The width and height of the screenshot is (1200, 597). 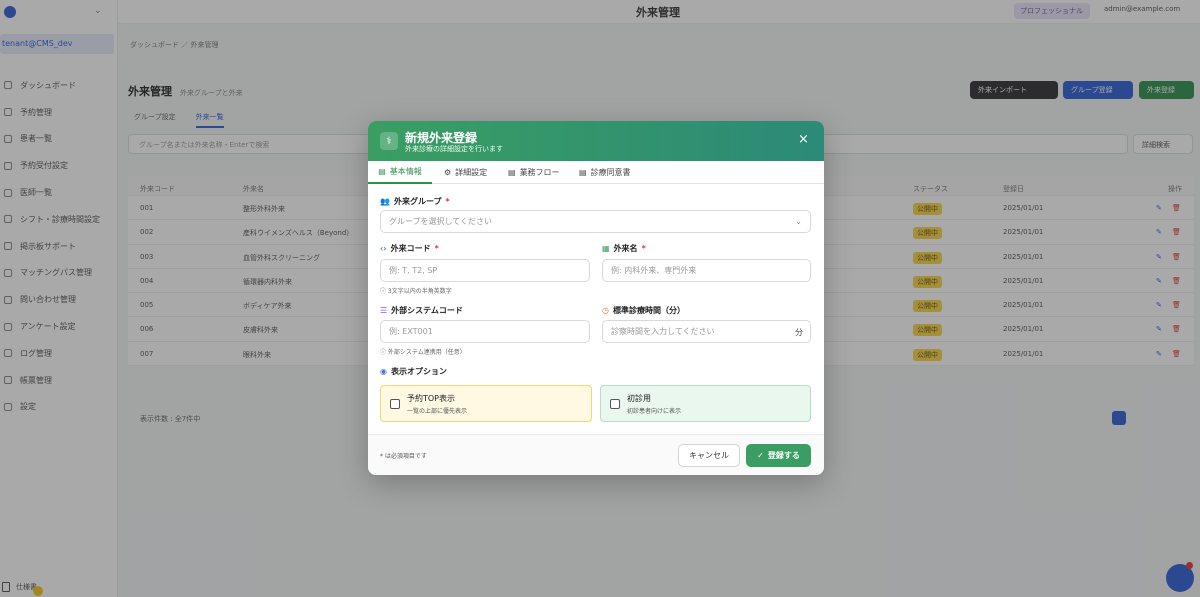 I want to click on label-text: 外部システムコード, so click(x=427, y=310).